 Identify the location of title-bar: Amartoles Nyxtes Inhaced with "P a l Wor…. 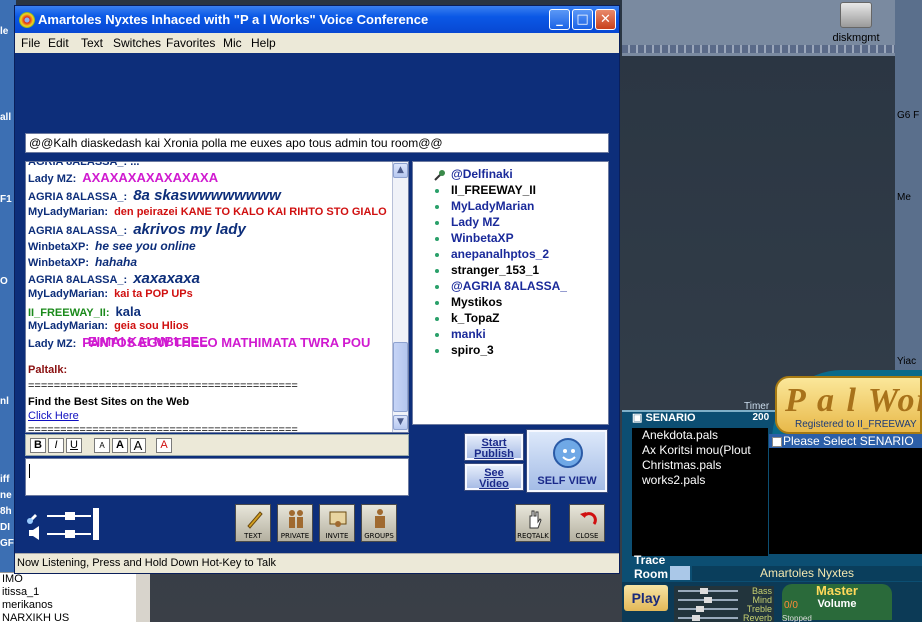
(317, 19).